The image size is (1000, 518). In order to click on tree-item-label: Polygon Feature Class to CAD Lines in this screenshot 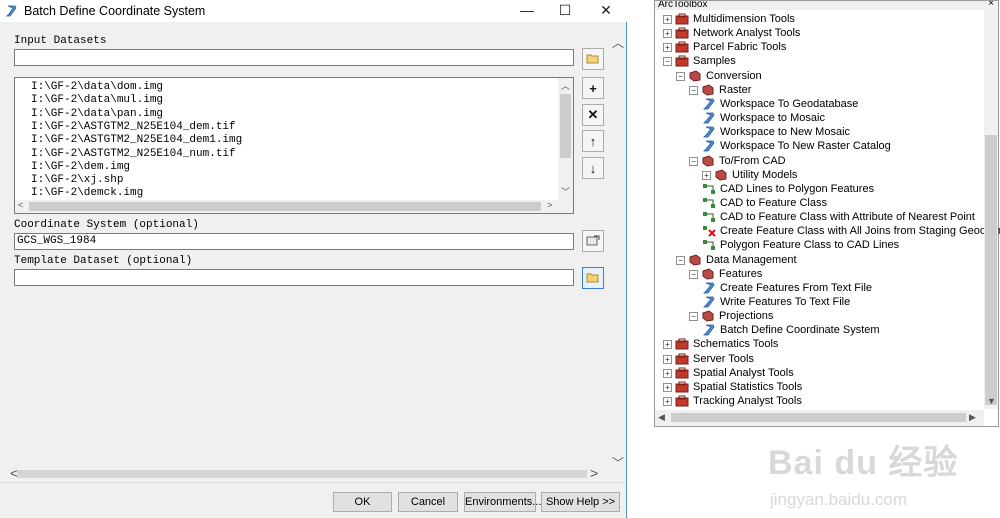, I will do `click(810, 245)`.